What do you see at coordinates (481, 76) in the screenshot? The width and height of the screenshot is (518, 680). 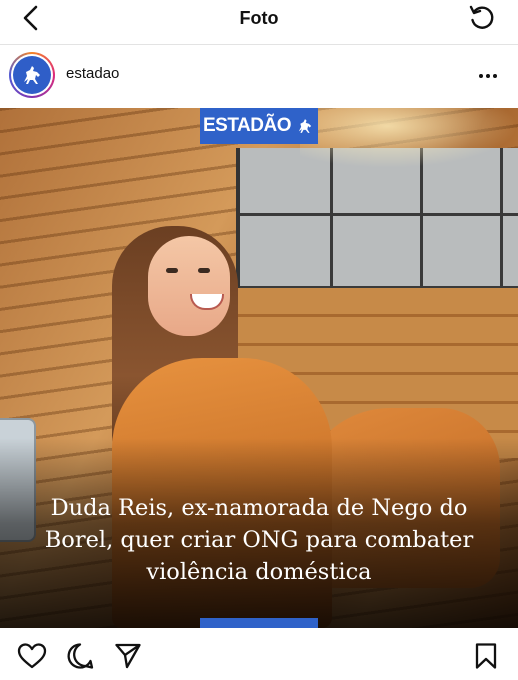 I see `more-horizontal-icon` at bounding box center [481, 76].